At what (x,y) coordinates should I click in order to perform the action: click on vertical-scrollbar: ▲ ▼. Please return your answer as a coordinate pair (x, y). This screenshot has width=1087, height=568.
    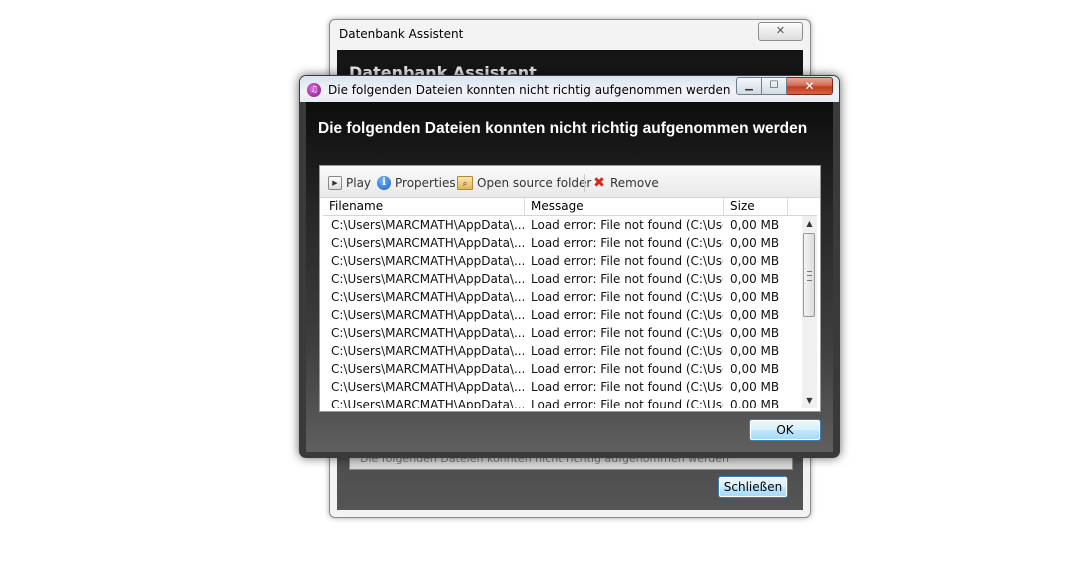
    Looking at the image, I should click on (809, 312).